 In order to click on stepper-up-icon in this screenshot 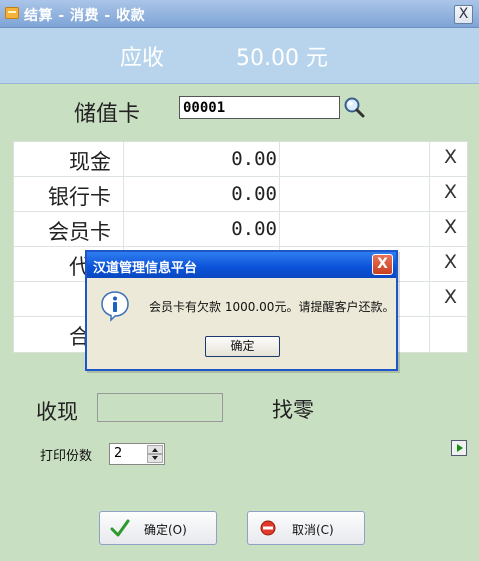, I will do `click(155, 449)`.